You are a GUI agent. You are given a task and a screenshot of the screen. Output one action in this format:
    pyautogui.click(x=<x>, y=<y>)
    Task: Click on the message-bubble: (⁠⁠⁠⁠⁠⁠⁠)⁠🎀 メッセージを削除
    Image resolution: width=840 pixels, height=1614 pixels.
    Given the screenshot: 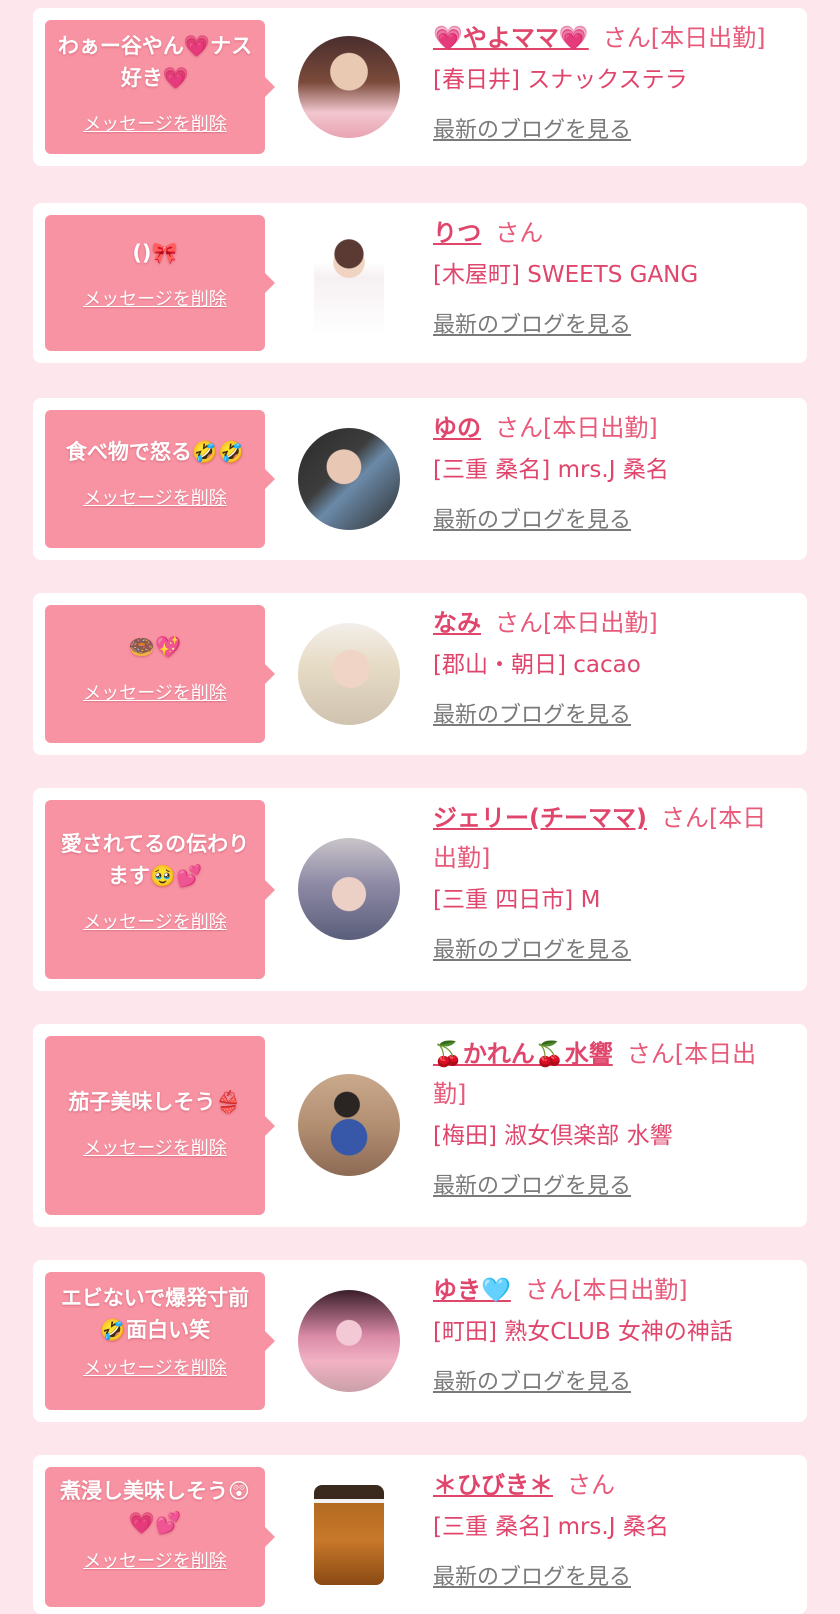 What is the action you would take?
    pyautogui.click(x=160, y=283)
    